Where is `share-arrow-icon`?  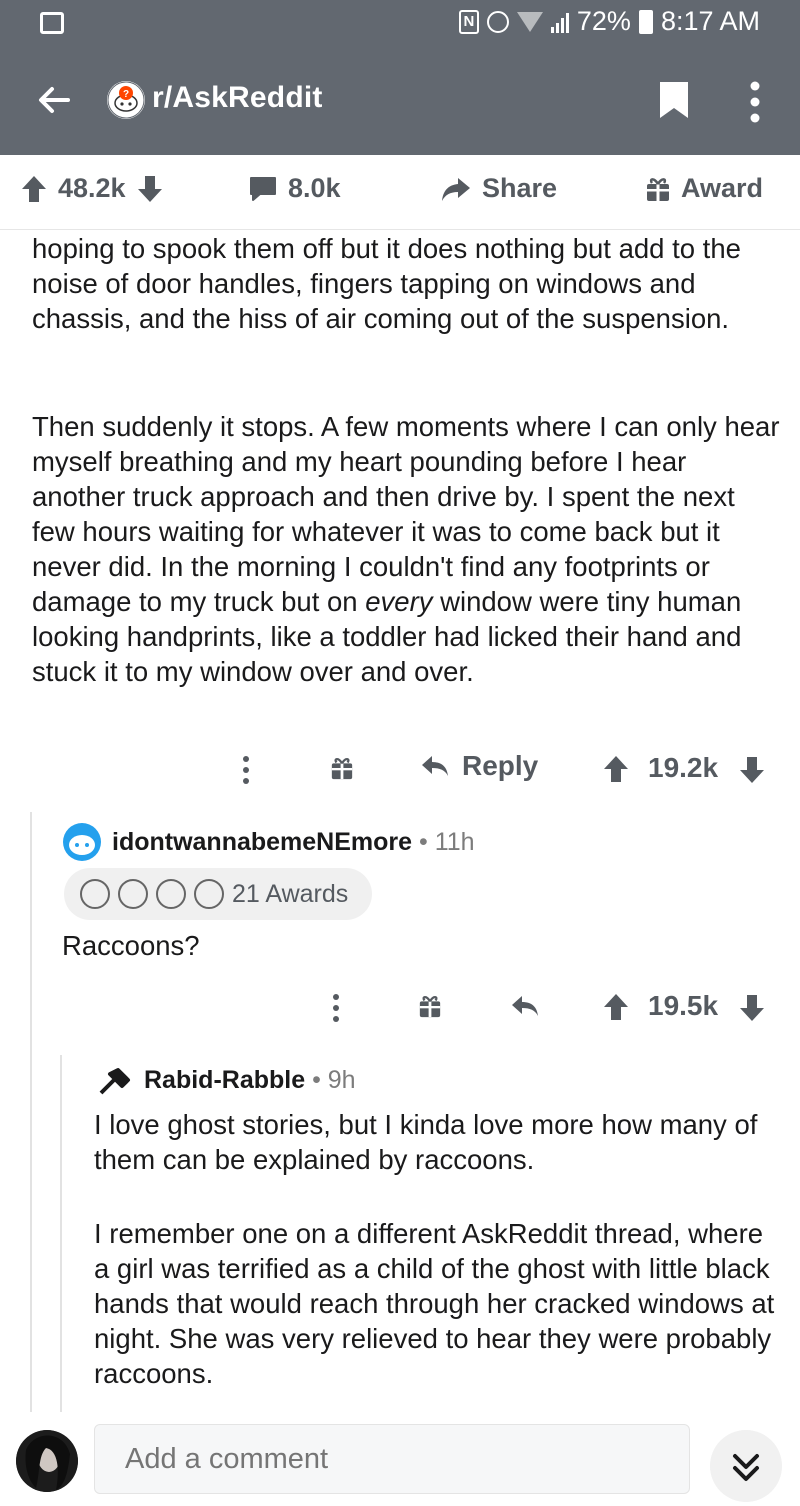
share-arrow-icon is located at coordinates (456, 189).